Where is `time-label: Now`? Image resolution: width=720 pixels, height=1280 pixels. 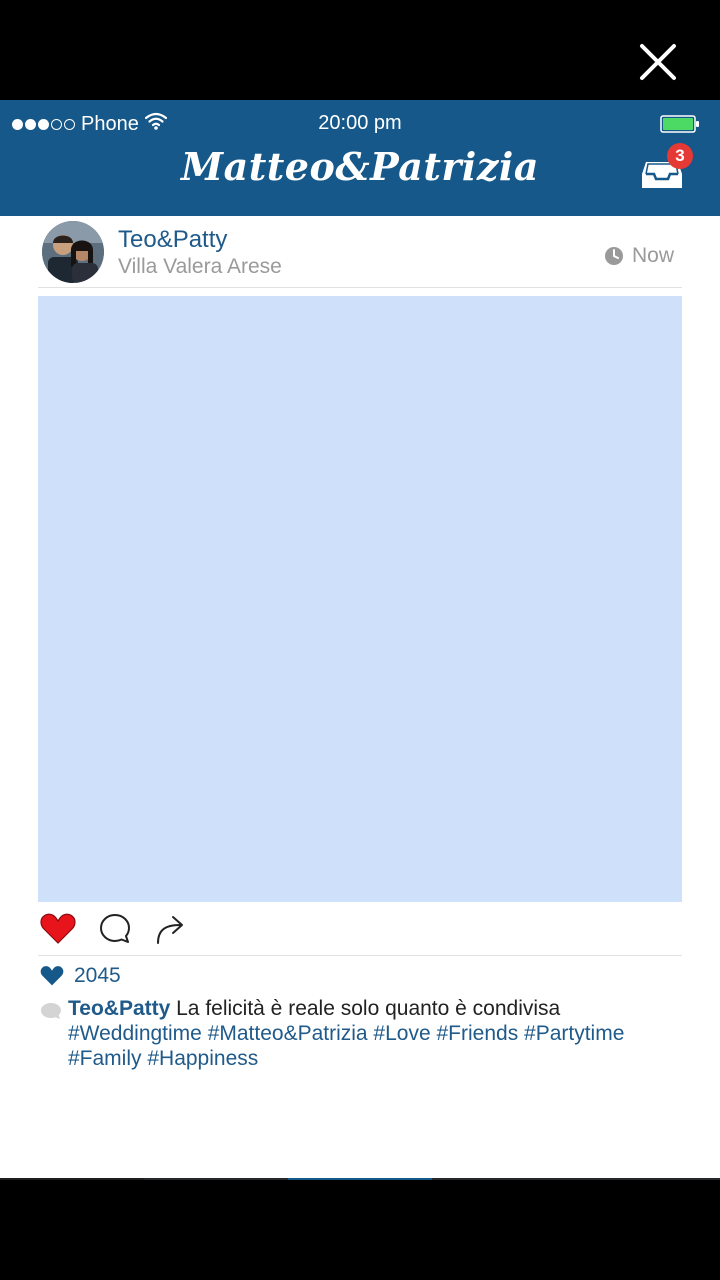
time-label: Now is located at coordinates (653, 255).